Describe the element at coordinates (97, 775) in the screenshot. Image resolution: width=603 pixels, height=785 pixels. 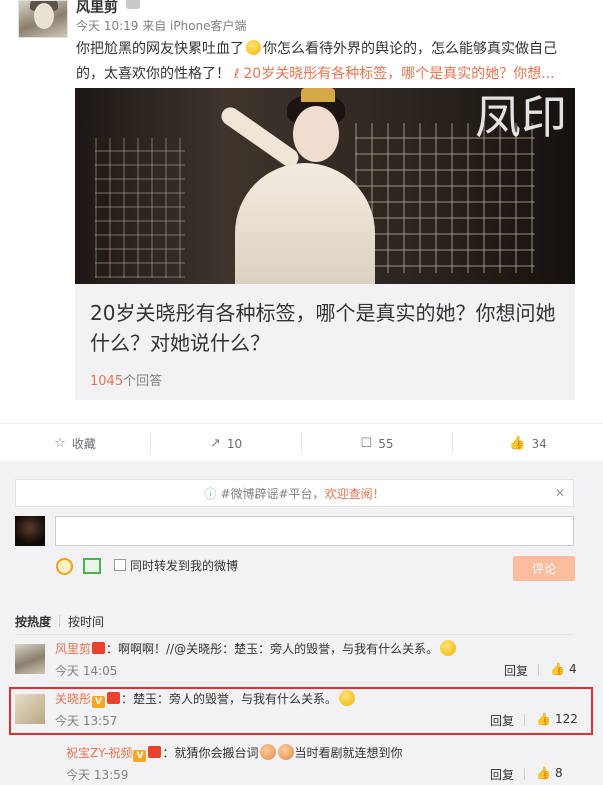
I see `comment-time: 今天 13:59` at that location.